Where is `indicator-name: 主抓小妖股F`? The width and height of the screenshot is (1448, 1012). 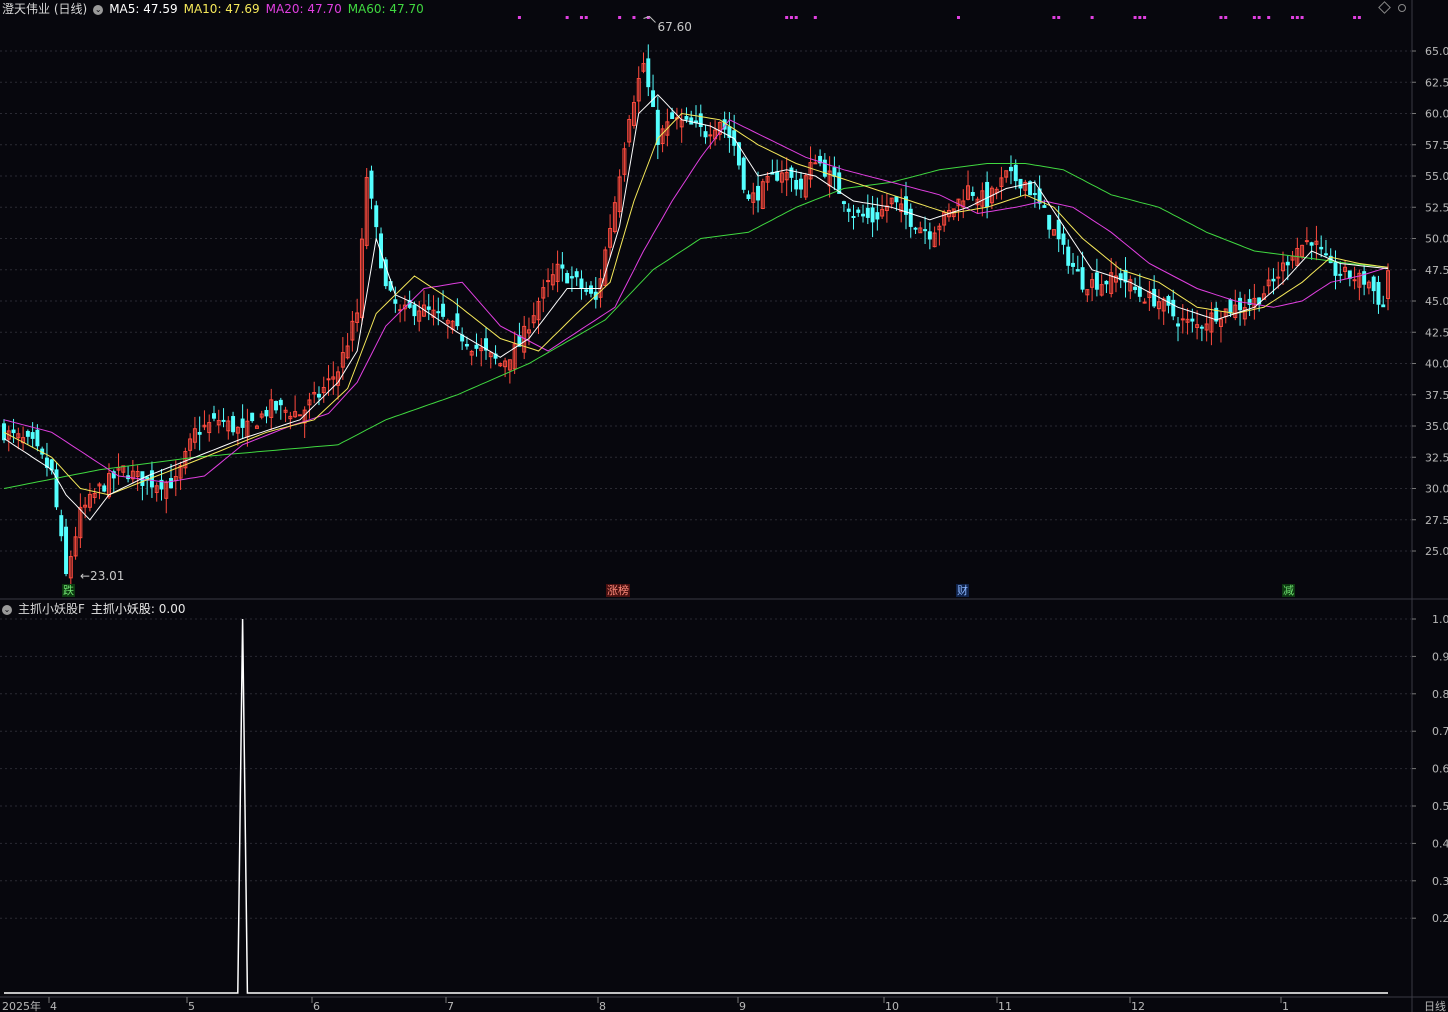
indicator-name: 主抓小妖股F is located at coordinates (51, 609).